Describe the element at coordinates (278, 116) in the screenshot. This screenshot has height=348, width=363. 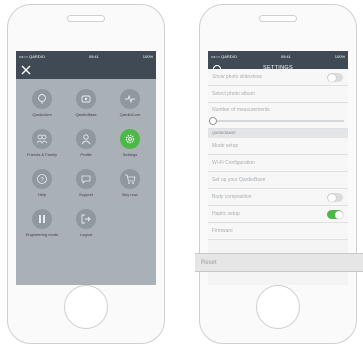
I see `settings-row-measurements: Number of measurements` at that location.